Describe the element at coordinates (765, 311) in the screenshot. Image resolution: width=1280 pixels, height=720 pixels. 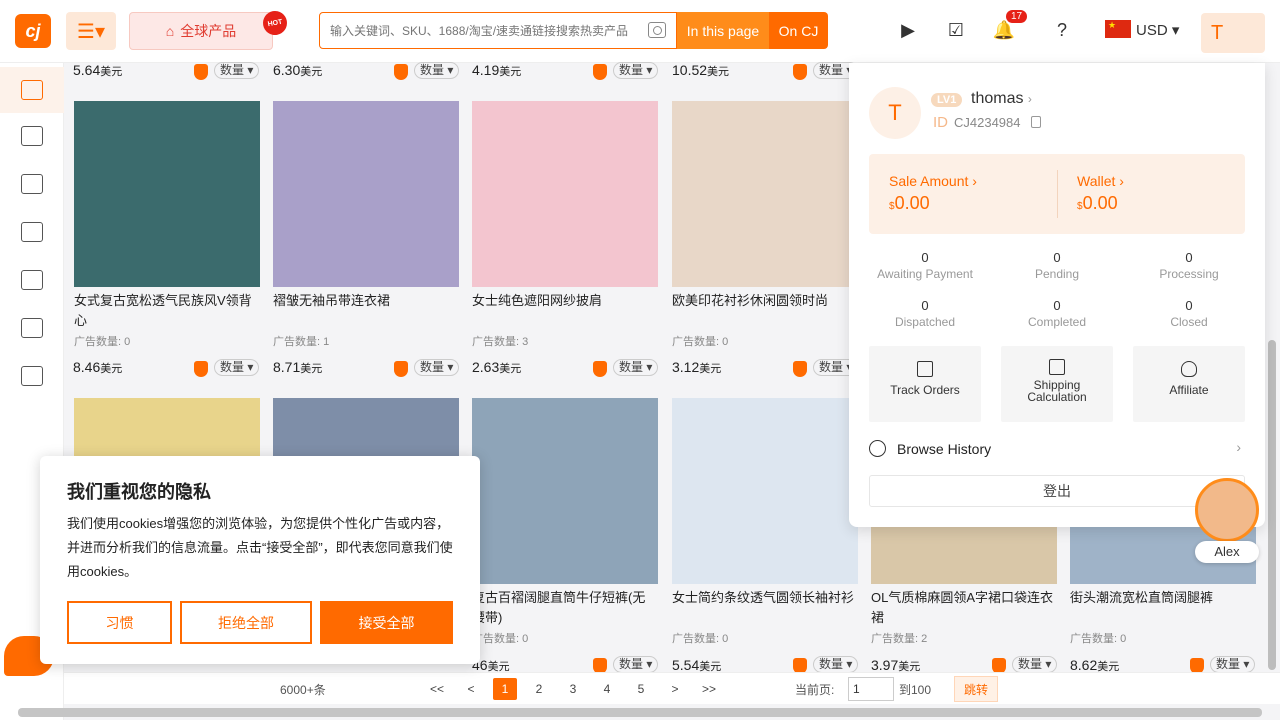
I see `product-name: 欧美印花衬衫休闲圆领时尚` at that location.